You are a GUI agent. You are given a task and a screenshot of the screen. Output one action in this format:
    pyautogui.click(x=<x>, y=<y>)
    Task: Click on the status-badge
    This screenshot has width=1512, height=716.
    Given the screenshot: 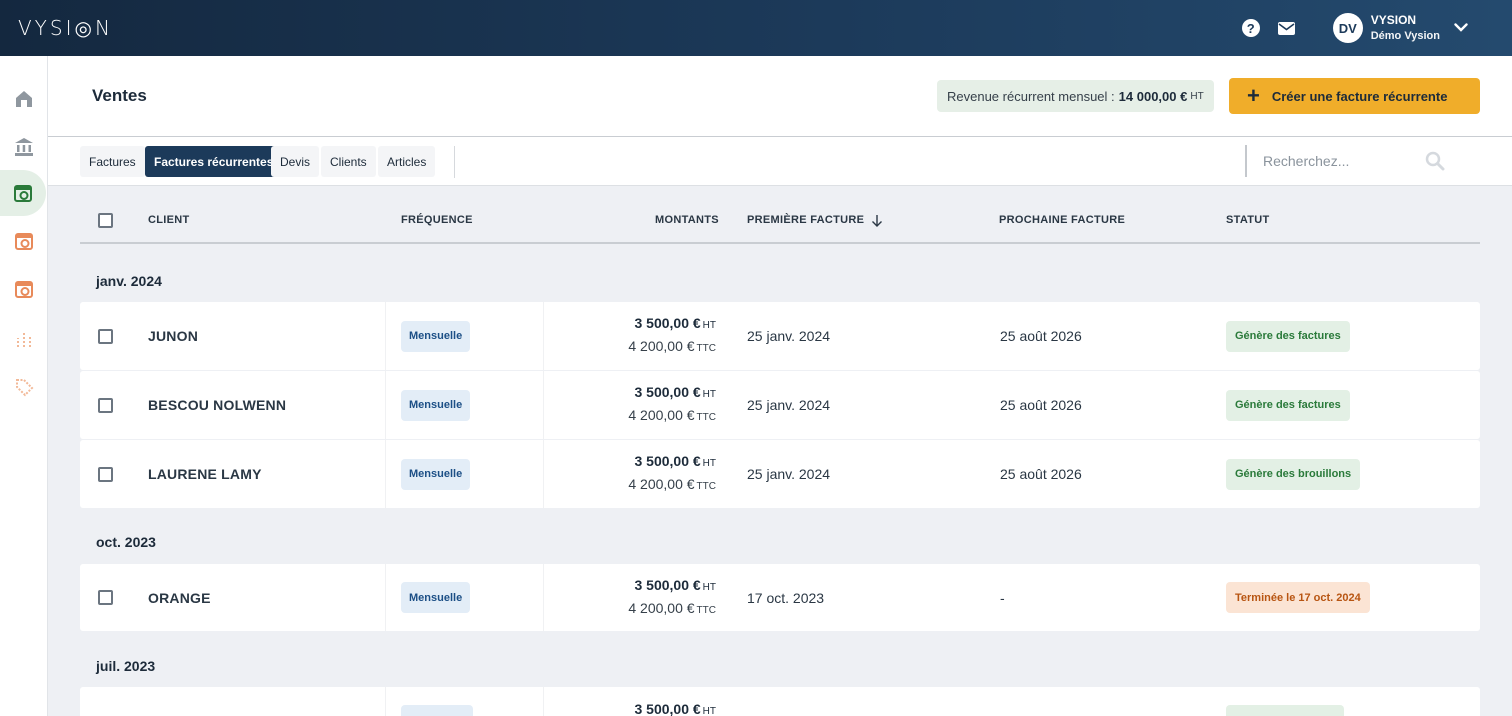 What is the action you would take?
    pyautogui.click(x=1285, y=710)
    